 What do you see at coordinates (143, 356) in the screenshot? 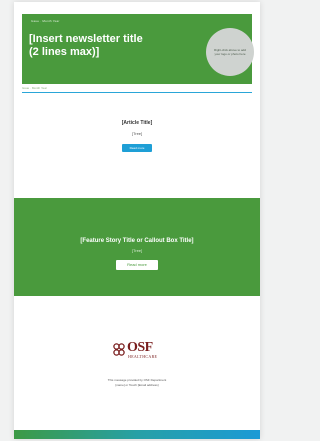
I see `logo-subtitle: HEALTHCARE` at bounding box center [143, 356].